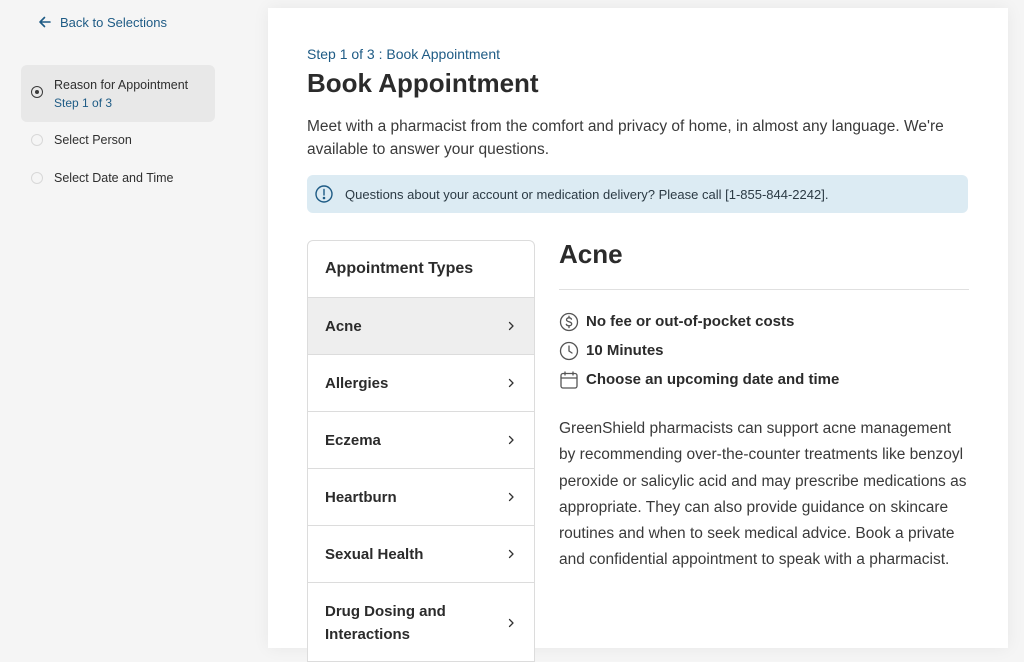  I want to click on appointment-types-header: Appointment Types, so click(421, 269).